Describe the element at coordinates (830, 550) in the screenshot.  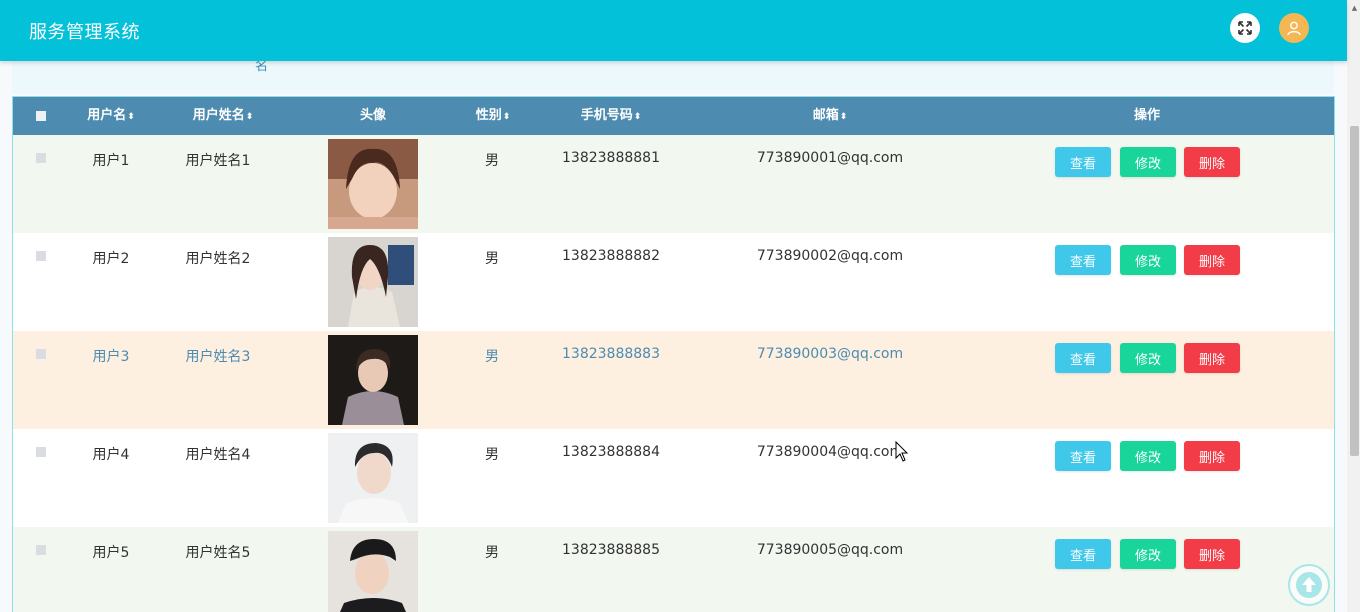
I see `cell-email: 773890005@qq.com` at that location.